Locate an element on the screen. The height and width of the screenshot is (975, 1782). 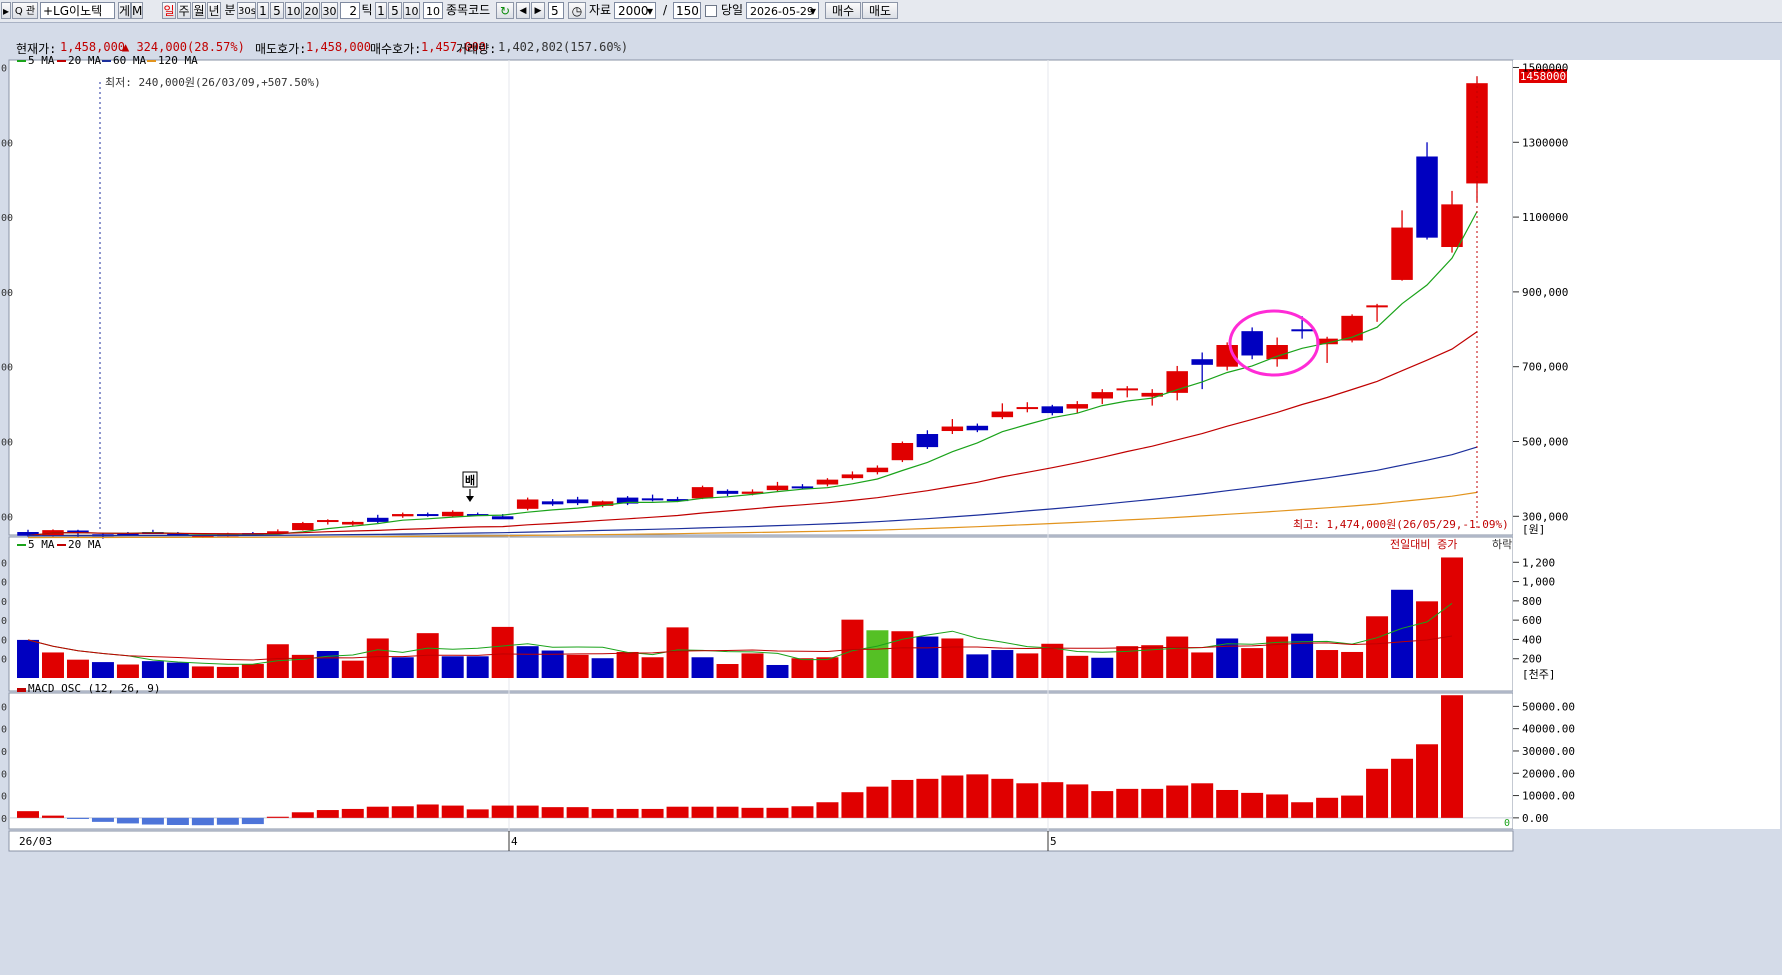
sell-button: 매도 is located at coordinates (880, 10).